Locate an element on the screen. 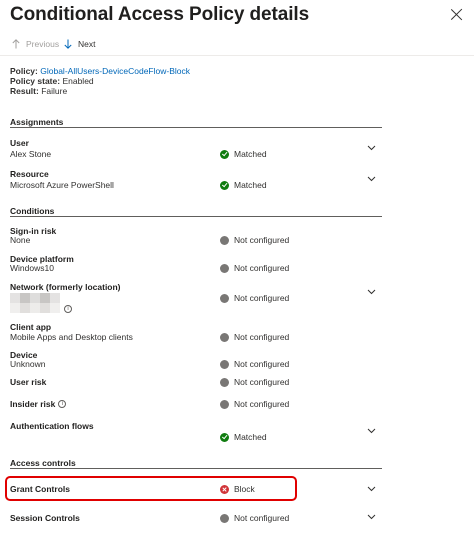 Image resolution: width=474 pixels, height=540 pixels. redacted-network-value is located at coordinates (35, 303).